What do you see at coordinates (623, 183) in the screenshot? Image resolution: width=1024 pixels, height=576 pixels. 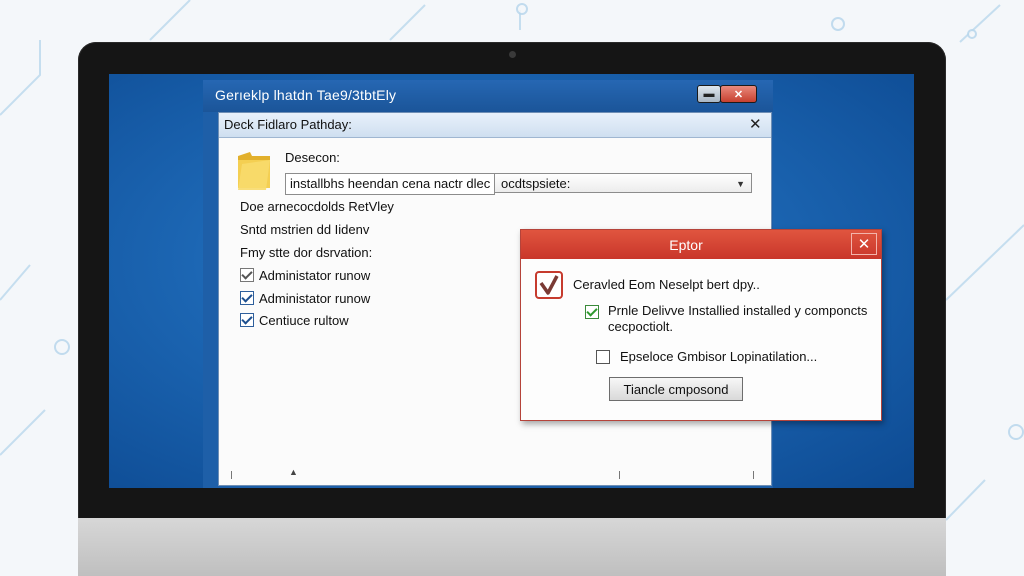 I see `path-select: ocdtspsiete: ▼` at bounding box center [623, 183].